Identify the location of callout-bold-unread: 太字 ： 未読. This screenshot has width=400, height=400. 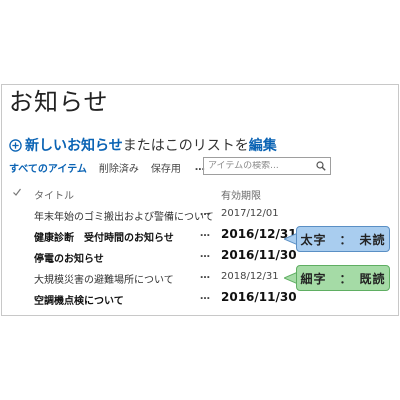
(337, 239).